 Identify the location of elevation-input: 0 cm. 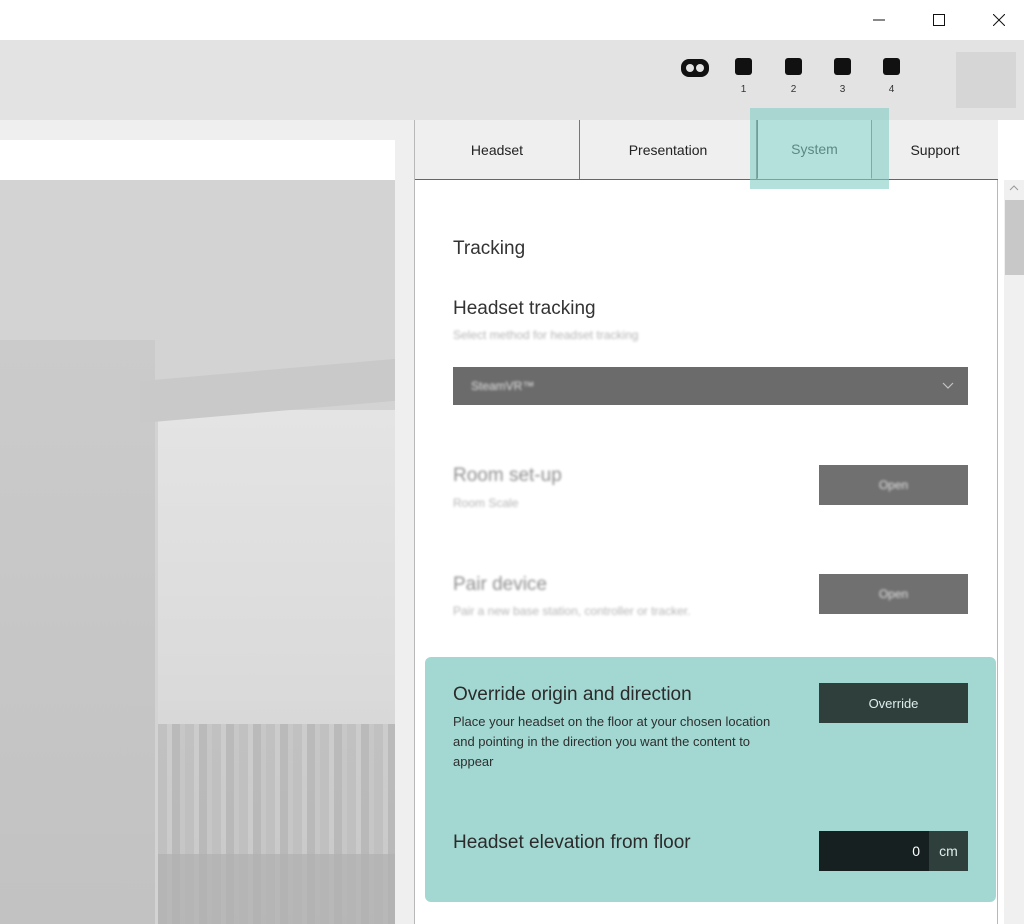
(893, 851).